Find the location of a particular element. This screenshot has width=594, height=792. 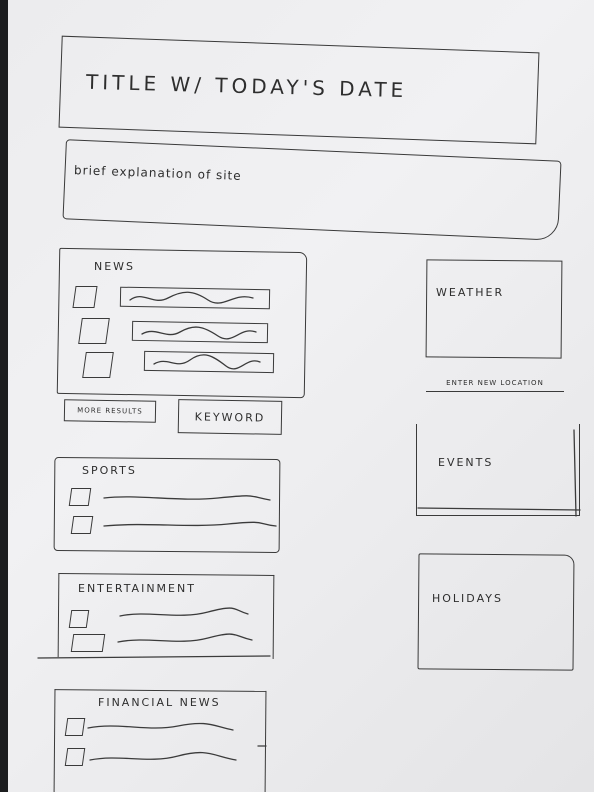

stray-line is located at coordinates (154, 657).